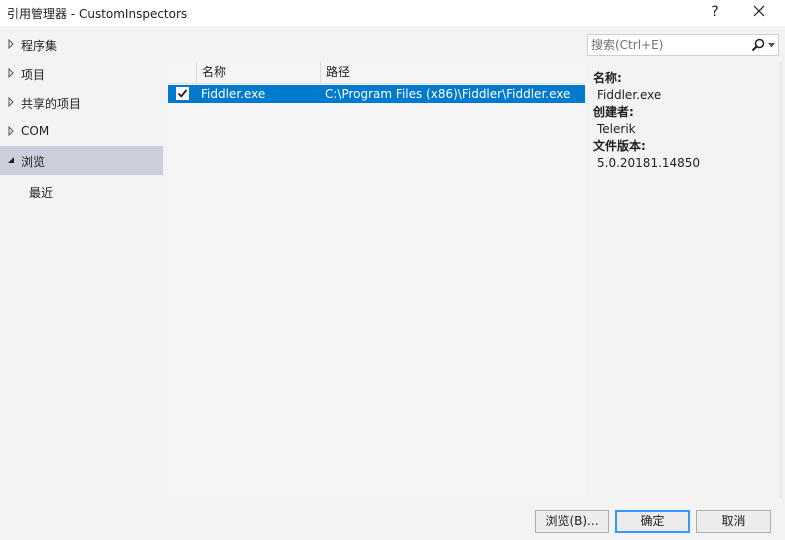  I want to click on nav-item-com: COM, so click(81, 131).